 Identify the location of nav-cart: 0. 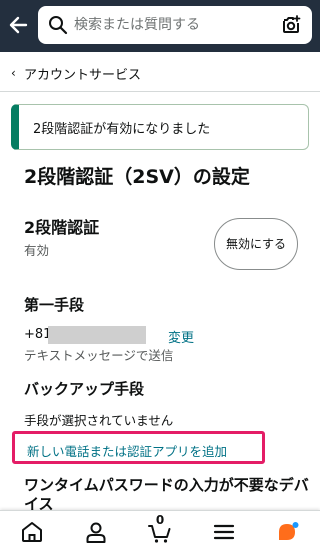
(160, 531).